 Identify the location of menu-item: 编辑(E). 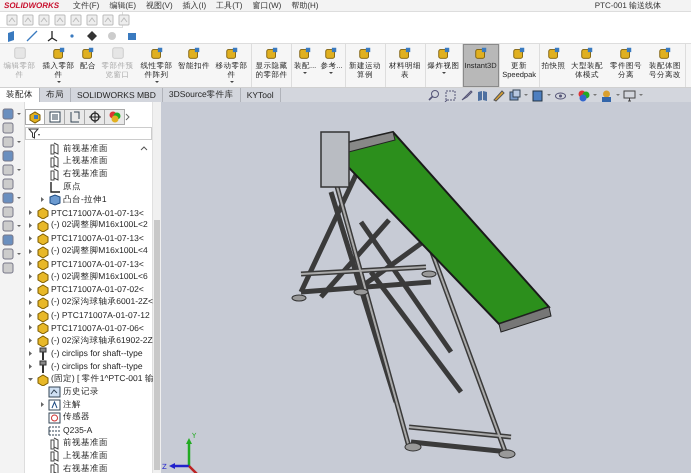
(122, 5).